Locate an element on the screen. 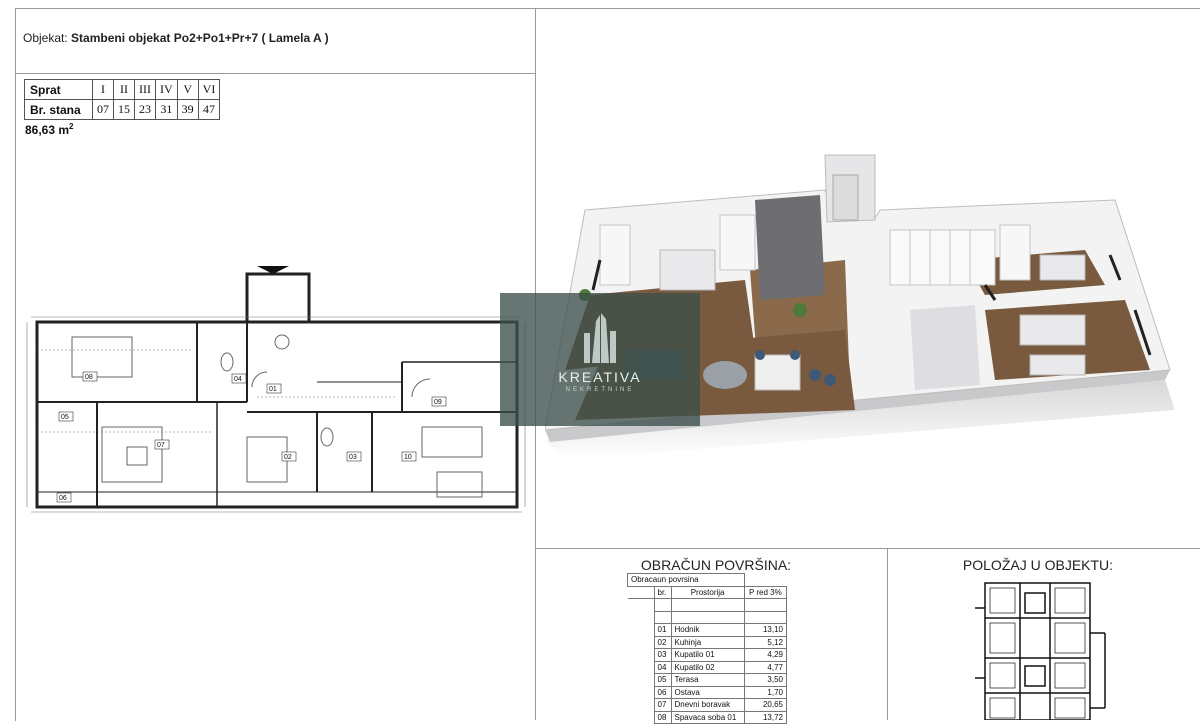 The image size is (1200, 724). area-row-room: Kupatilo 01 is located at coordinates (707, 655).